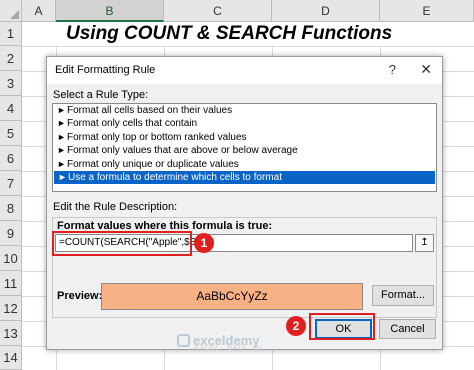 Image resolution: width=474 pixels, height=370 pixels. Describe the element at coordinates (326, 11) in the screenshot. I see `column-header-d: D` at that location.